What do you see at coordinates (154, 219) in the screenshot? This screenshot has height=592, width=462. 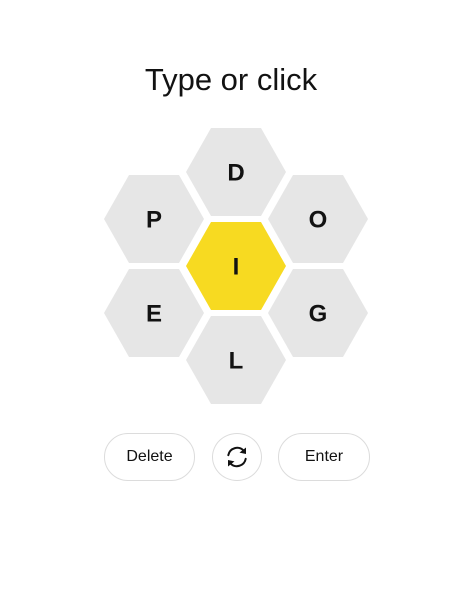 I see `hive-cell-upper-left: P` at bounding box center [154, 219].